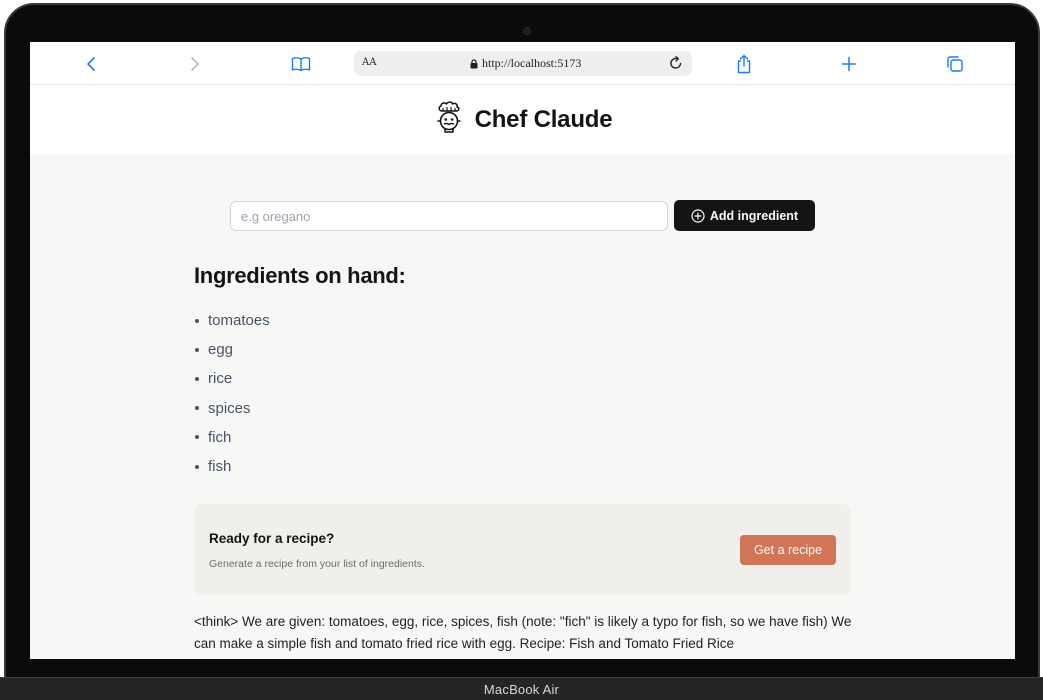 The image size is (1043, 700). I want to click on ingredient-input, so click(449, 216).